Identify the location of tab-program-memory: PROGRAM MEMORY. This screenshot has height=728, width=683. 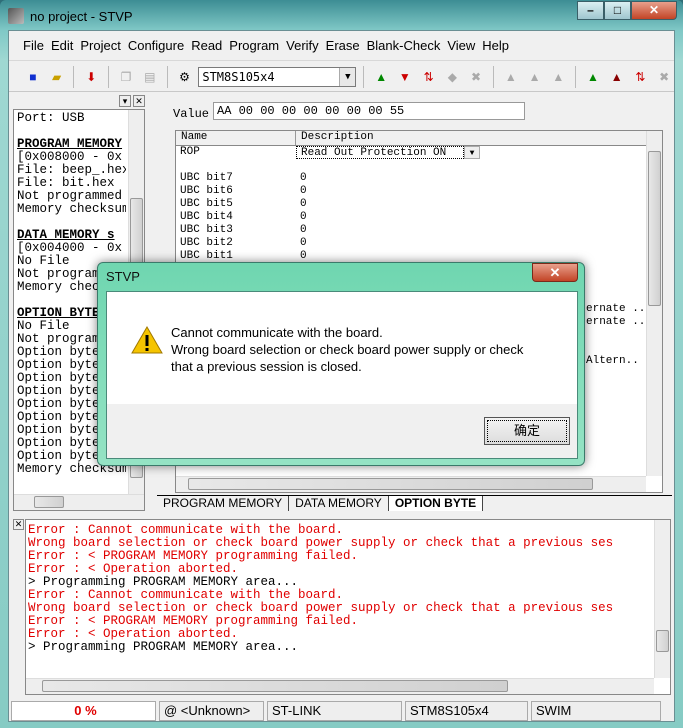
(223, 503).